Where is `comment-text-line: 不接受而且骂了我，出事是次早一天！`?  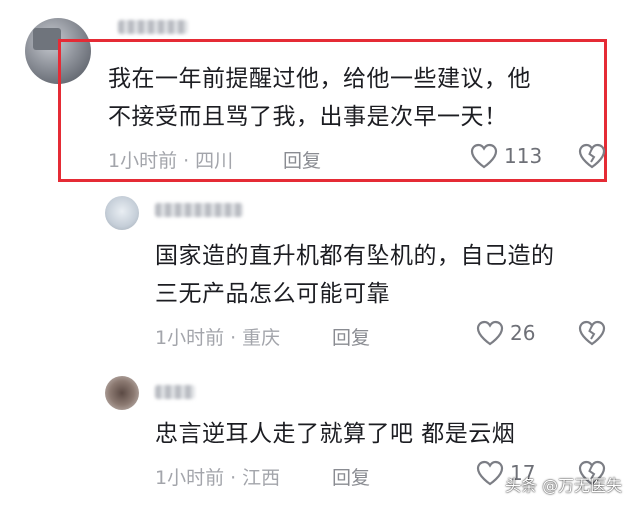
comment-text-line: 不接受而且骂了我，出事是次早一天！ is located at coordinates (308, 117).